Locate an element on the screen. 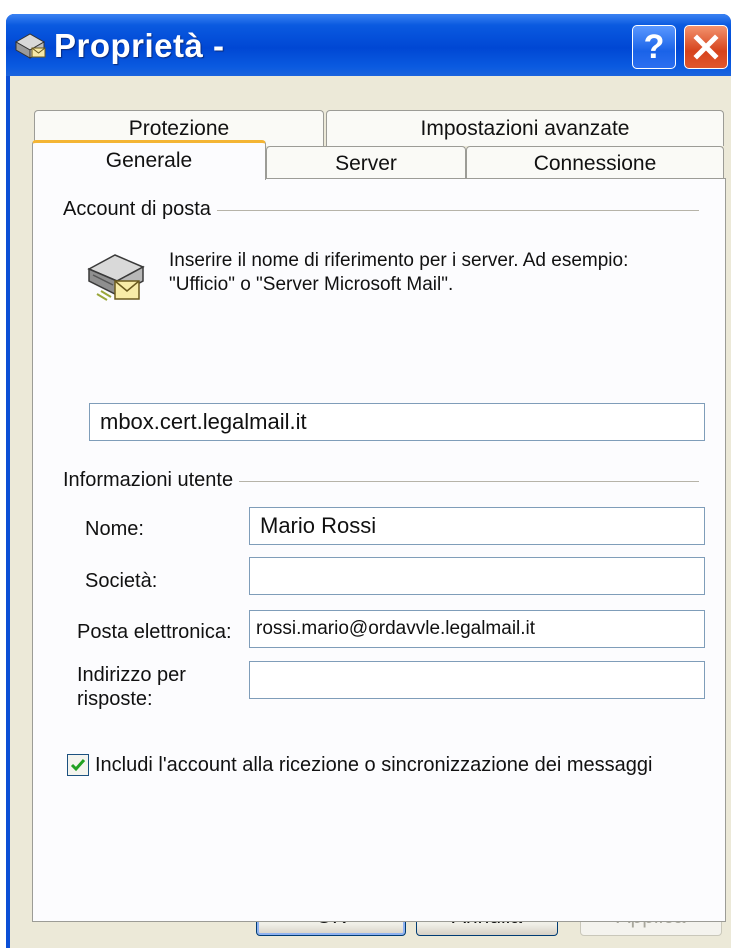 The width and height of the screenshot is (731, 948). window-title: Proprietà - is located at coordinates (139, 45).